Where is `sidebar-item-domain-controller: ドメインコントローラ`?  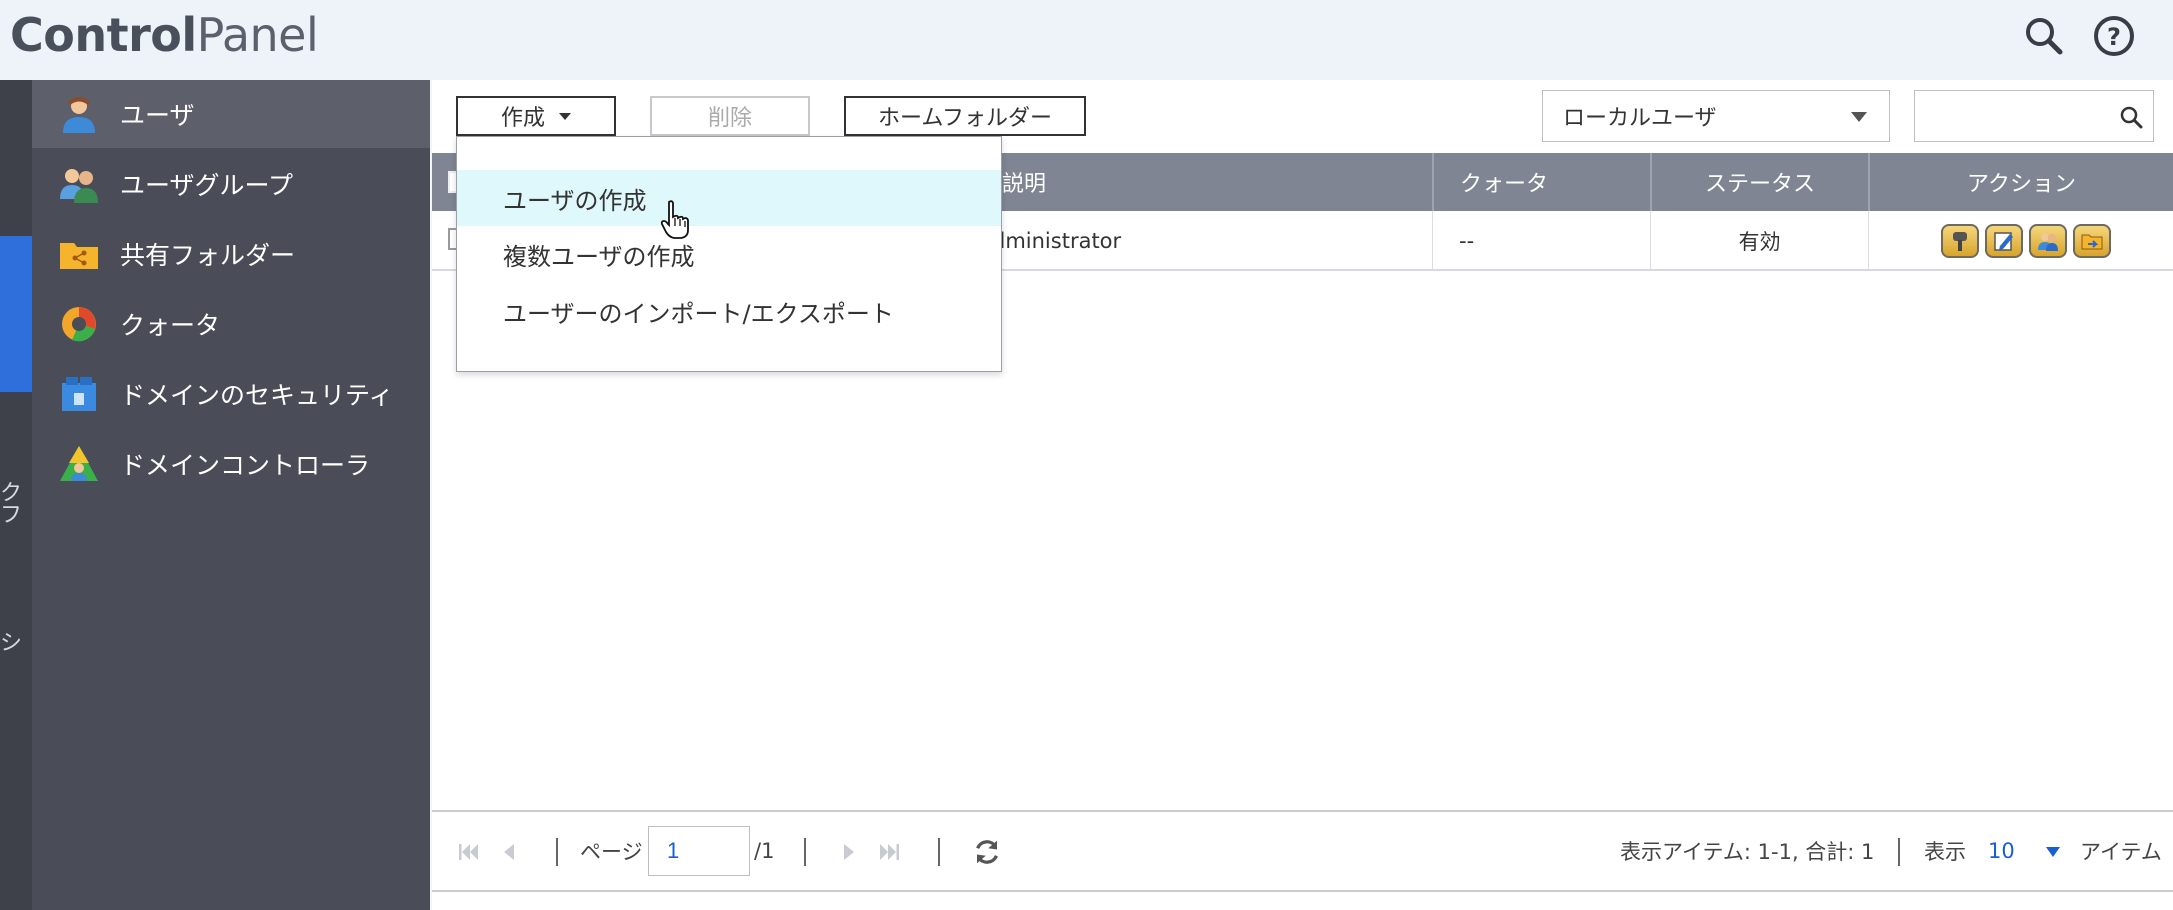 sidebar-item-domain-controller: ドメインコントローラ is located at coordinates (231, 464).